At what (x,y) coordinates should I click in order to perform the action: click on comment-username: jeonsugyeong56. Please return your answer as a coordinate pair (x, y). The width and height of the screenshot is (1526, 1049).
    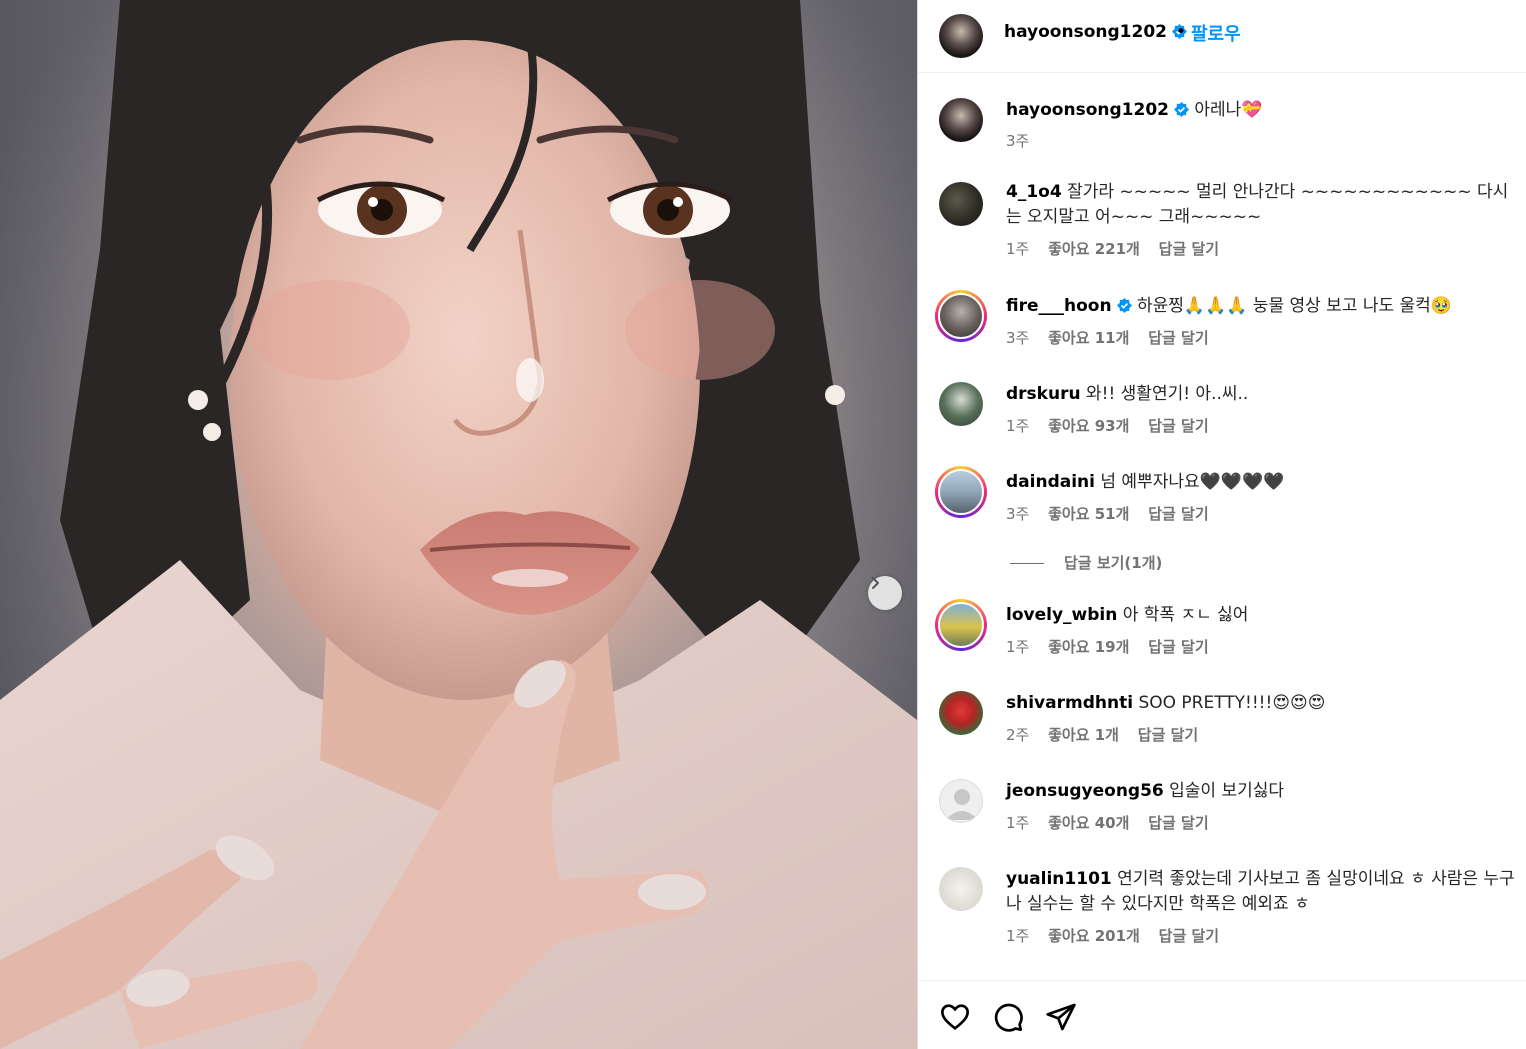
    Looking at the image, I should click on (1085, 791).